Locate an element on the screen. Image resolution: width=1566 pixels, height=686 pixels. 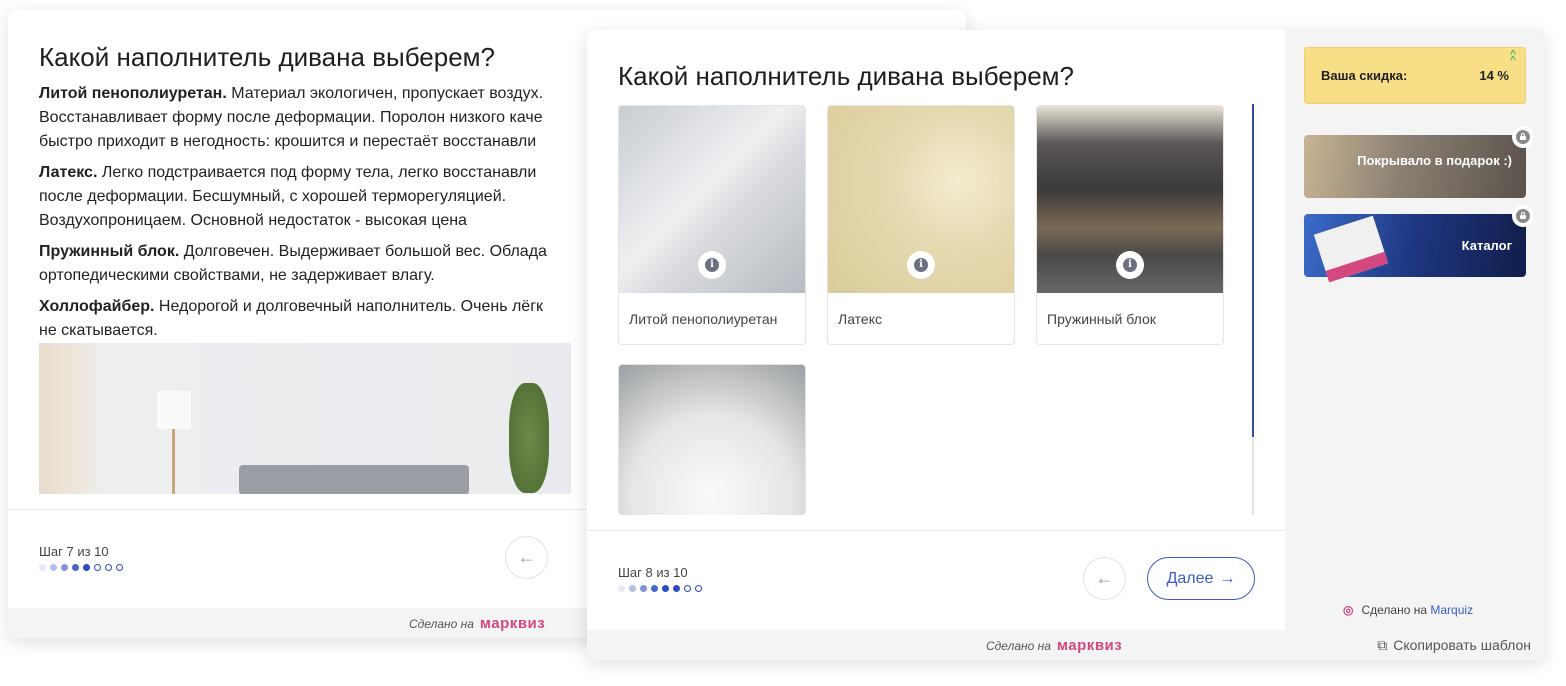
made-with-marquiz: ◎ Сделано на Marquiz is located at coordinates (1408, 610).